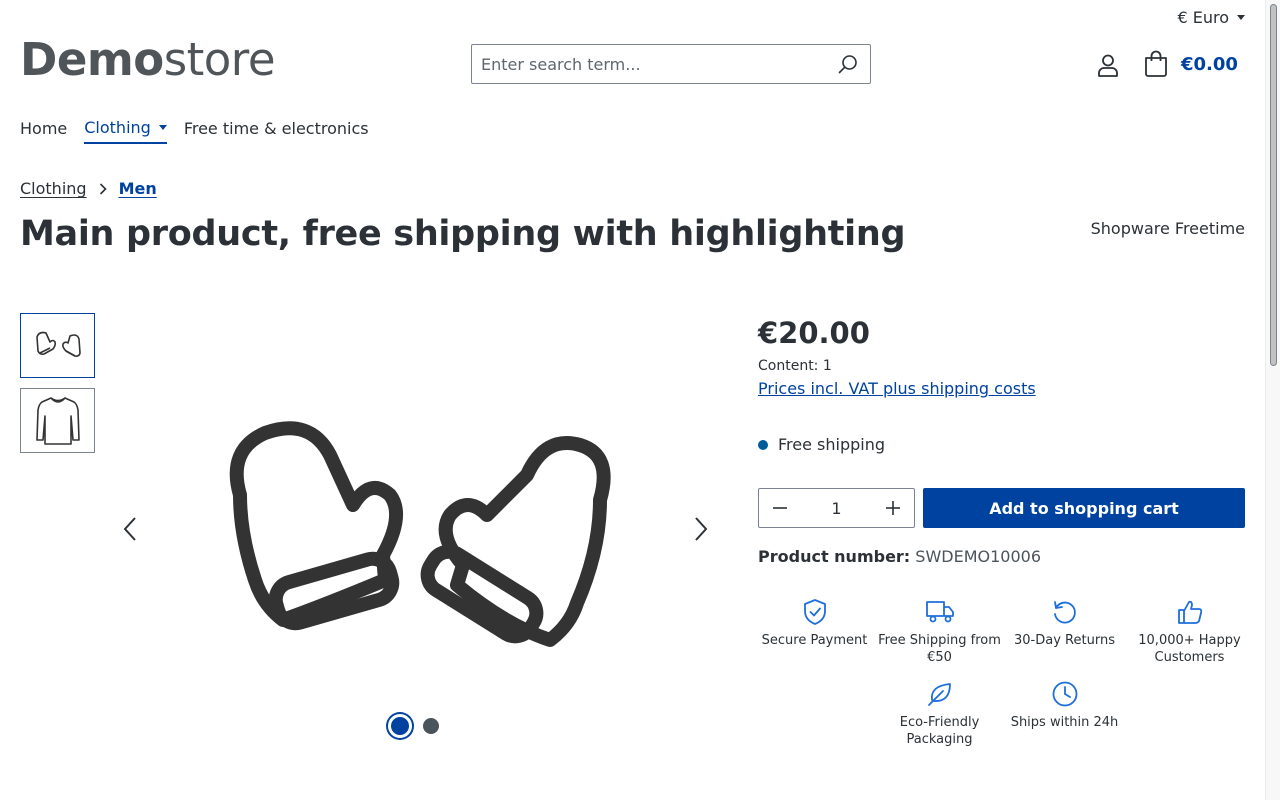  I want to click on minus-icon, so click(780, 508).